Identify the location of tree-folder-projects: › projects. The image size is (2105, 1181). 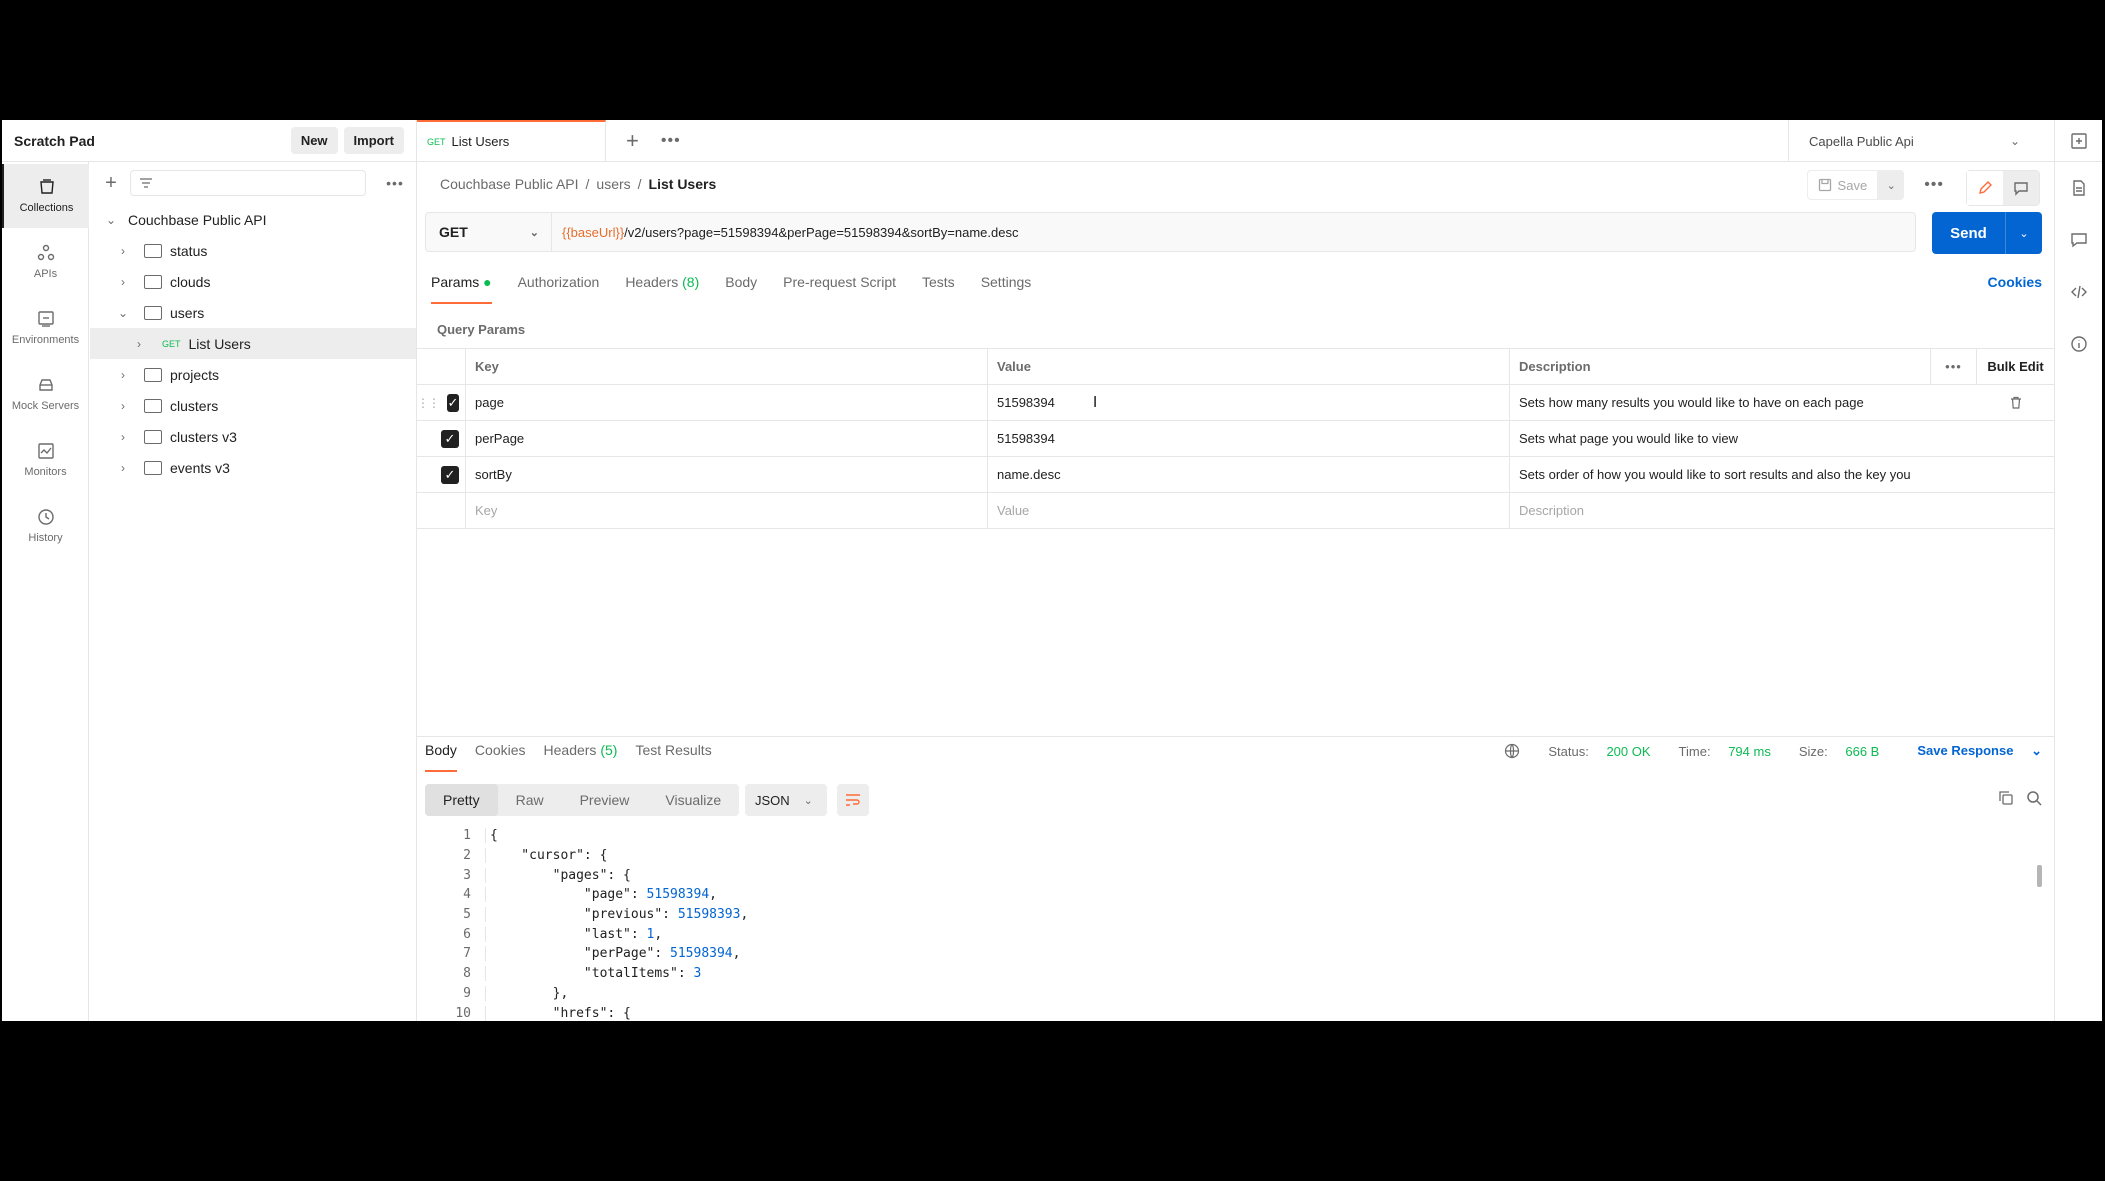
(253, 374).